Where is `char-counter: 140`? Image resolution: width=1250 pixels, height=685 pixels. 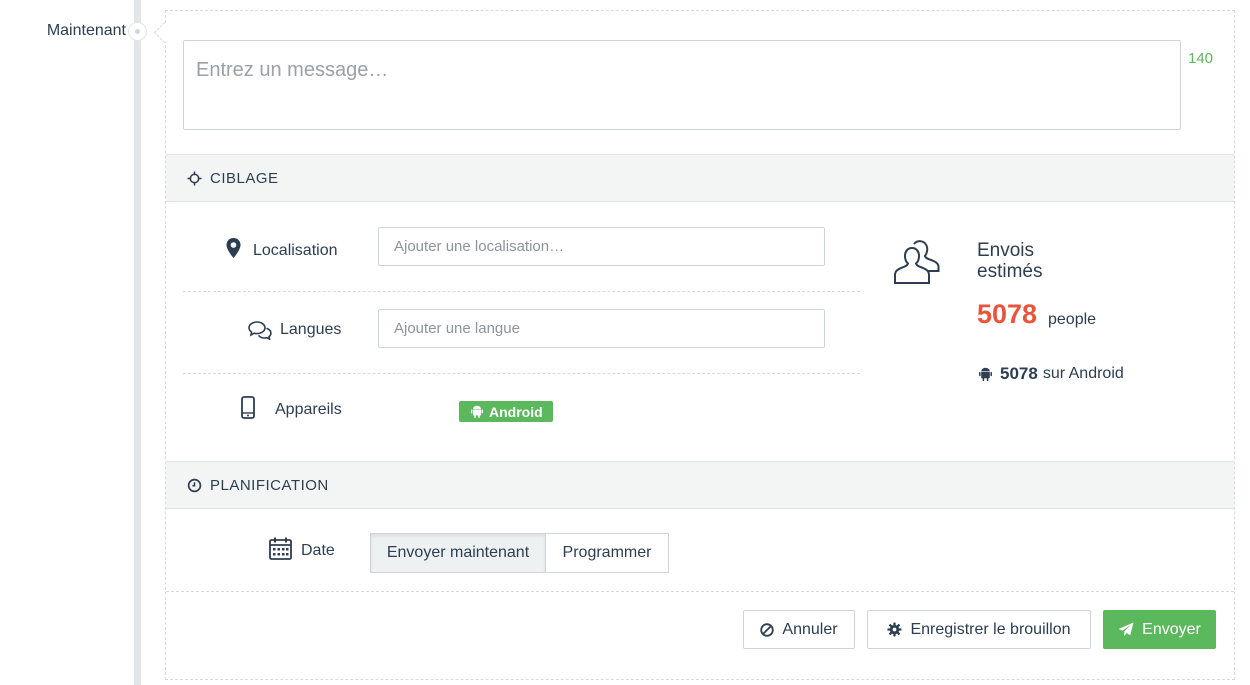
char-counter: 140 is located at coordinates (1201, 58).